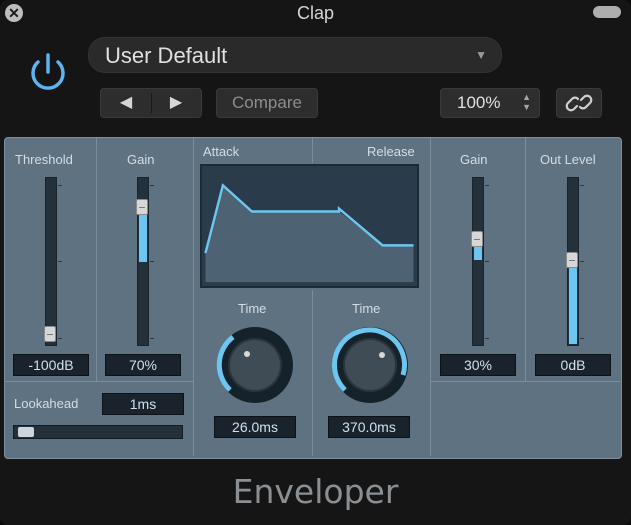 The height and width of the screenshot is (525, 631). Describe the element at coordinates (572, 260) in the screenshot. I see `out-level-fader-handle` at that location.